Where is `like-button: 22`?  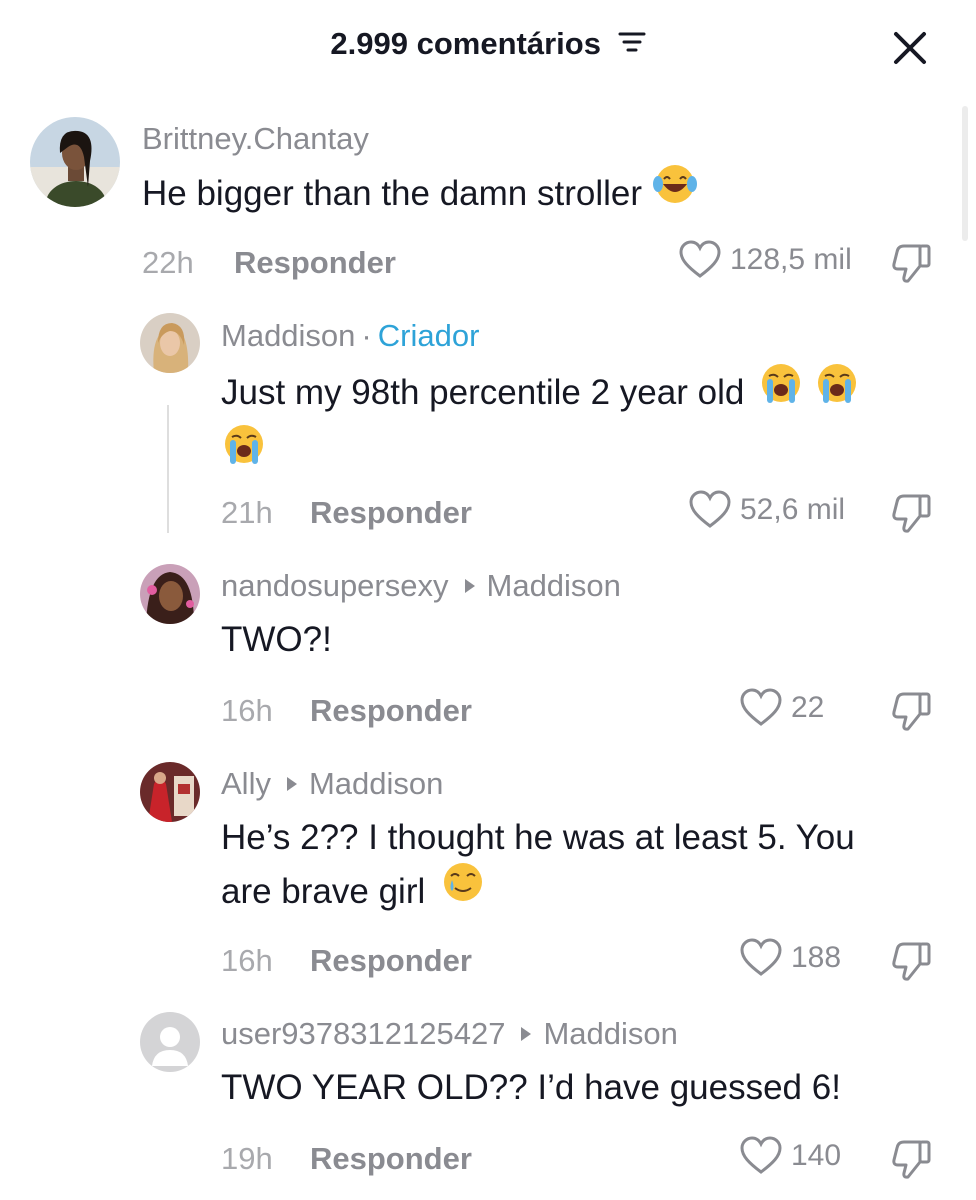 like-button: 22 is located at coordinates (781, 708).